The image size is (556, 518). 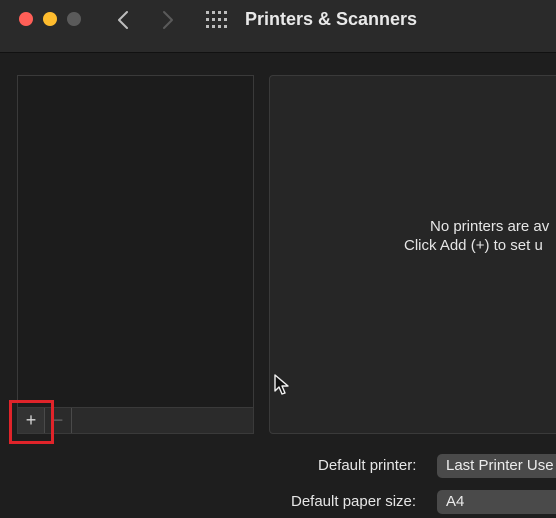 What do you see at coordinates (31, 422) in the screenshot?
I see `add-button-highlight` at bounding box center [31, 422].